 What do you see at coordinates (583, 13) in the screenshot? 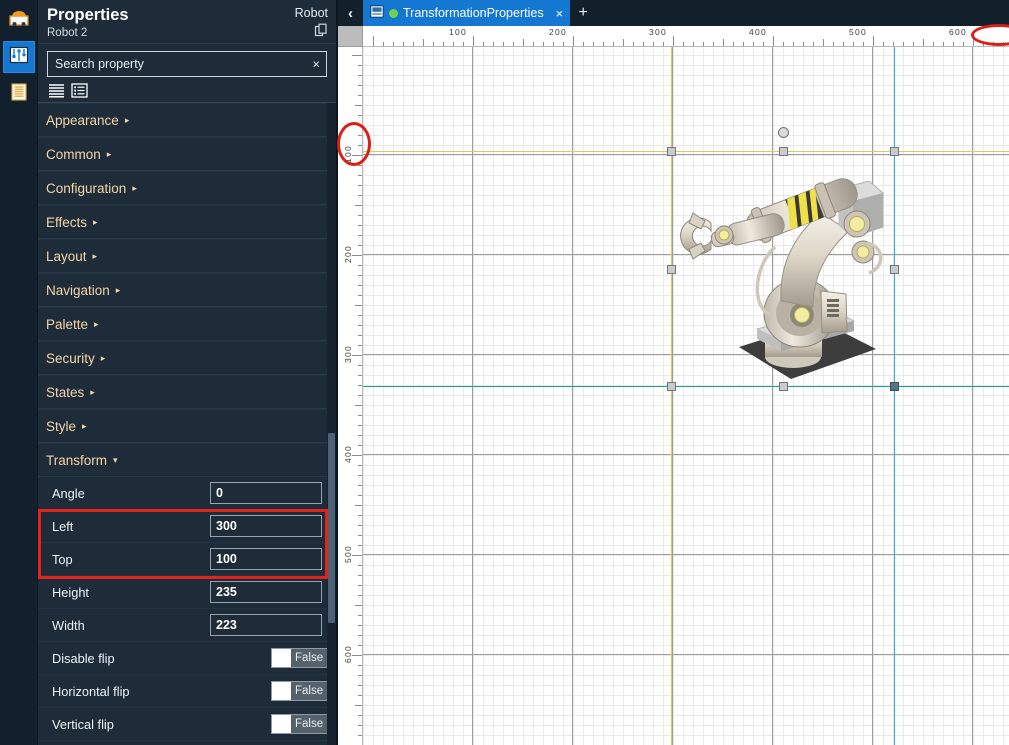
I see `new-tab-button: +` at bounding box center [583, 13].